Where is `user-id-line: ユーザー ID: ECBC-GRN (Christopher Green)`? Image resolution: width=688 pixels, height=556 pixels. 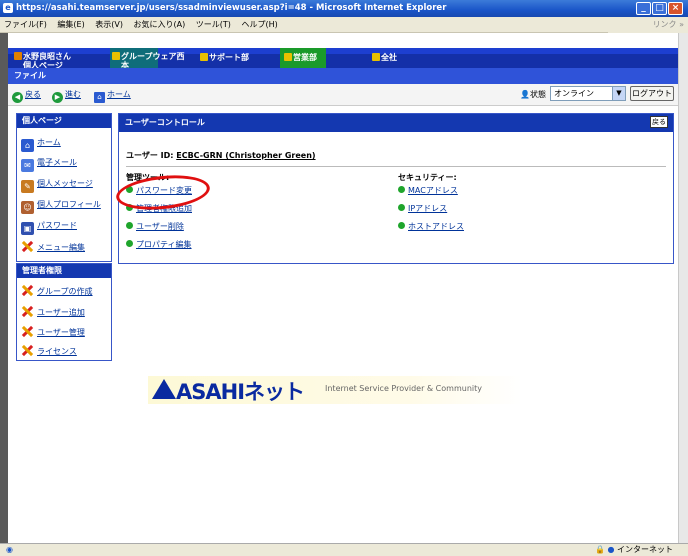
user-id-line: ユーザー ID: ECBC-GRN (Christopher Green) is located at coordinates (221, 155).